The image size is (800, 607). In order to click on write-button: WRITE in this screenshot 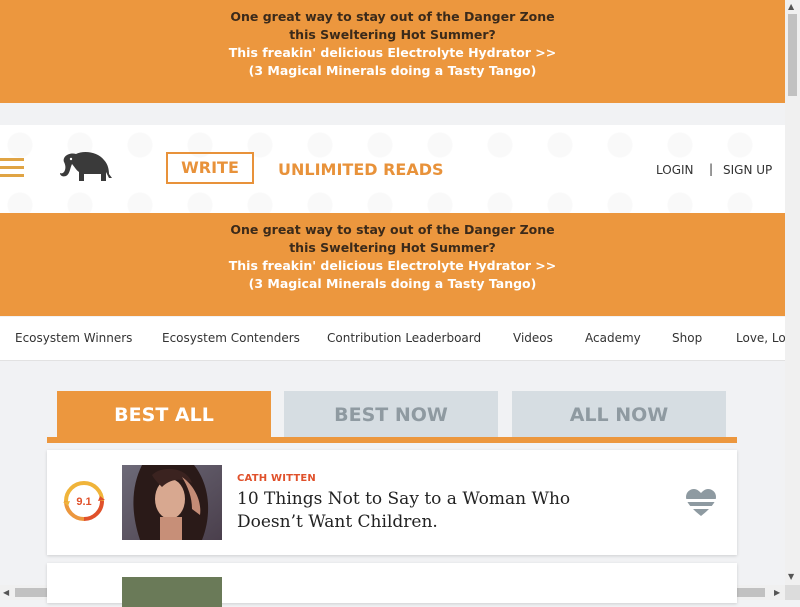, I will do `click(210, 168)`.